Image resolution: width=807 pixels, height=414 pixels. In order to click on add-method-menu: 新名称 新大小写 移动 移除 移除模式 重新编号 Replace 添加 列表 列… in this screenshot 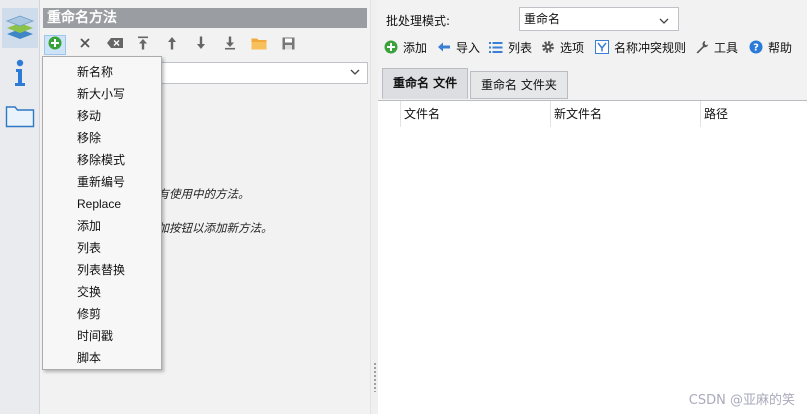, I will do `click(102, 213)`.